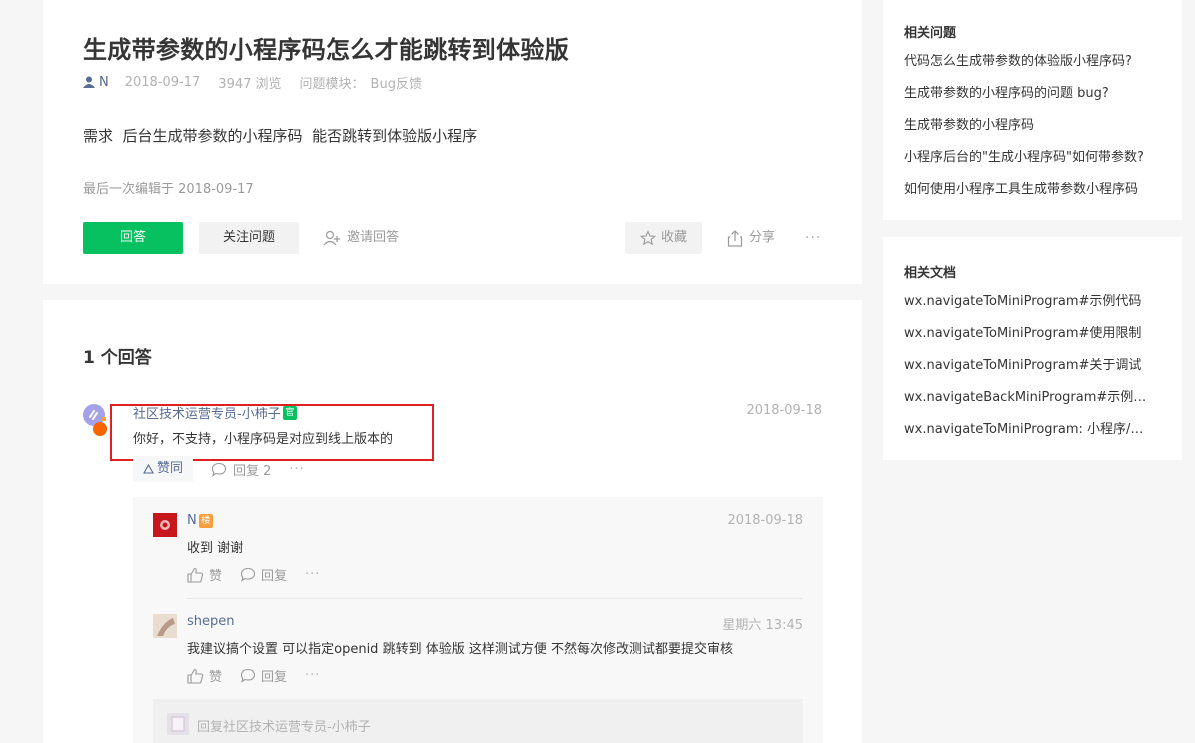  What do you see at coordinates (478, 721) in the screenshot?
I see `reply-input: 回复社区技术运营专员-小柿子` at bounding box center [478, 721].